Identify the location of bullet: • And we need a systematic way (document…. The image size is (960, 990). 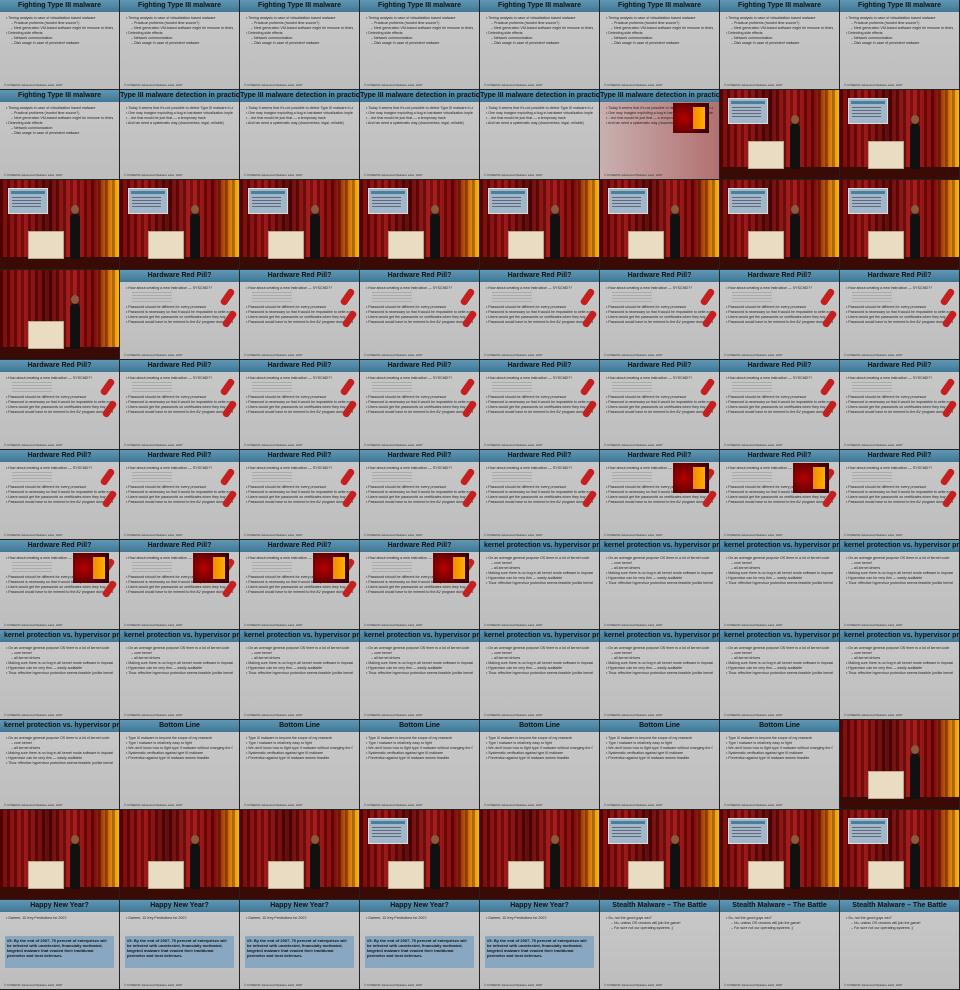
(535, 123).